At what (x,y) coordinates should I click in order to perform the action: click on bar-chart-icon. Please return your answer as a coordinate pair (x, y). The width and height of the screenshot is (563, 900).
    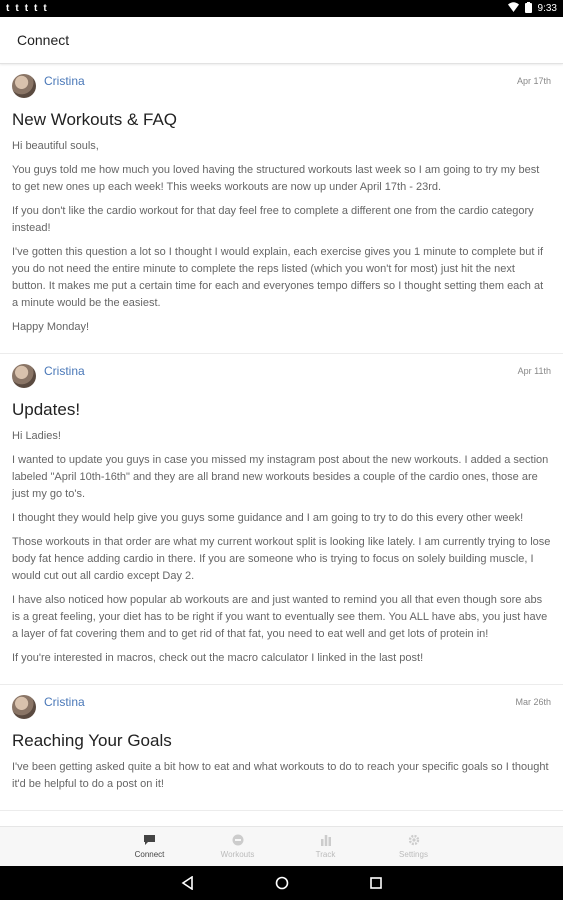
    Looking at the image, I should click on (326, 840).